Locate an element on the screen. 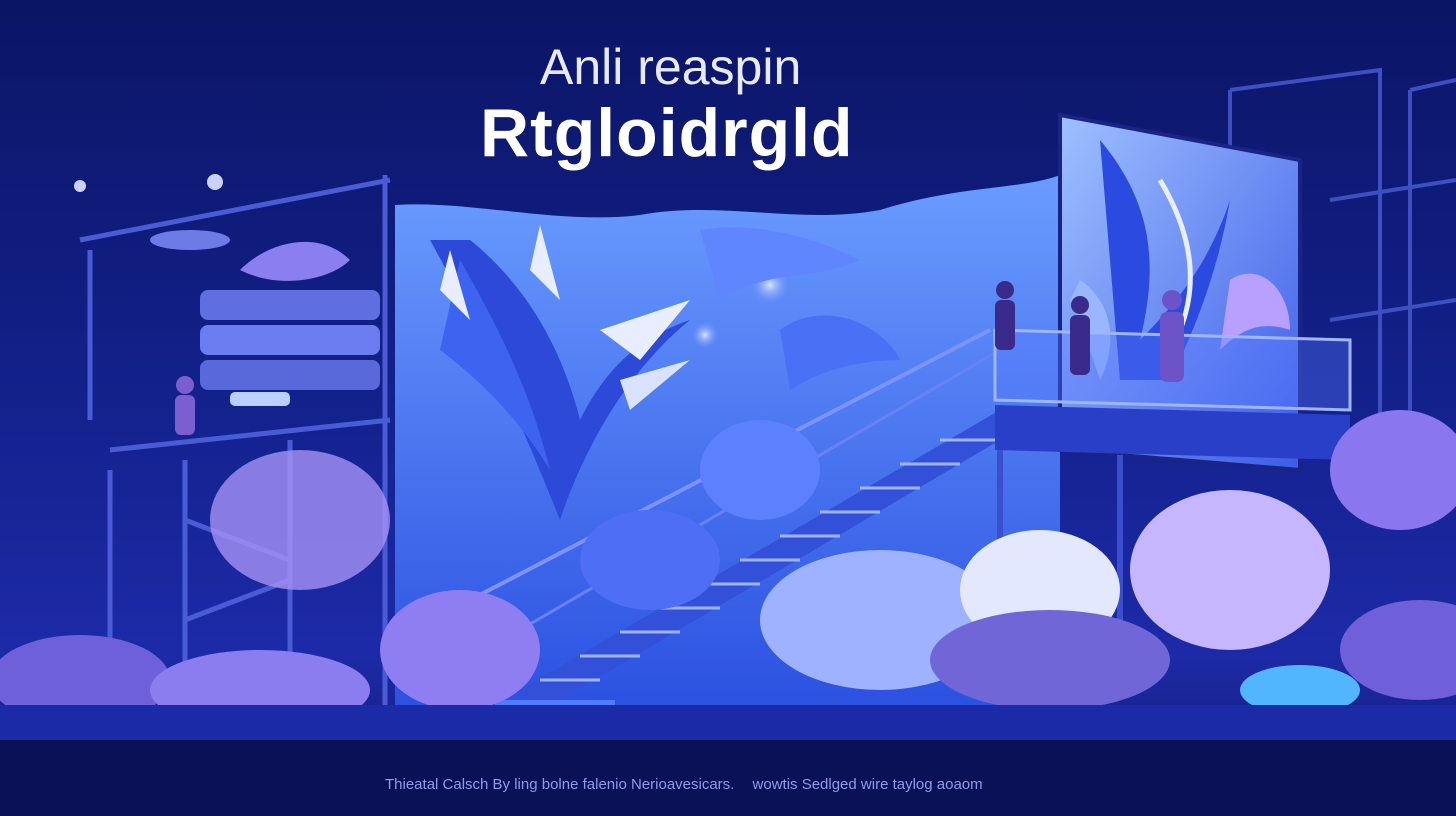 This screenshot has height=816, width=1456. ground is located at coordinates (728, 722).